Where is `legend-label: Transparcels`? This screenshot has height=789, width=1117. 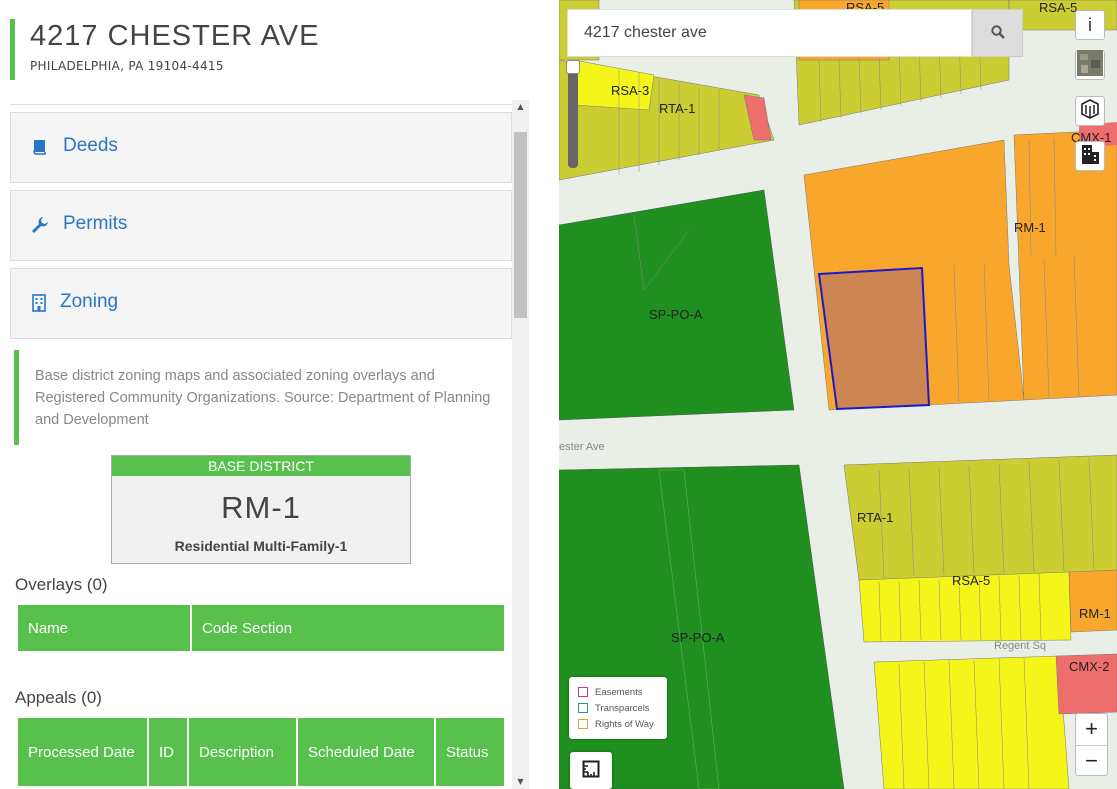
legend-label: Transparcels is located at coordinates (622, 708).